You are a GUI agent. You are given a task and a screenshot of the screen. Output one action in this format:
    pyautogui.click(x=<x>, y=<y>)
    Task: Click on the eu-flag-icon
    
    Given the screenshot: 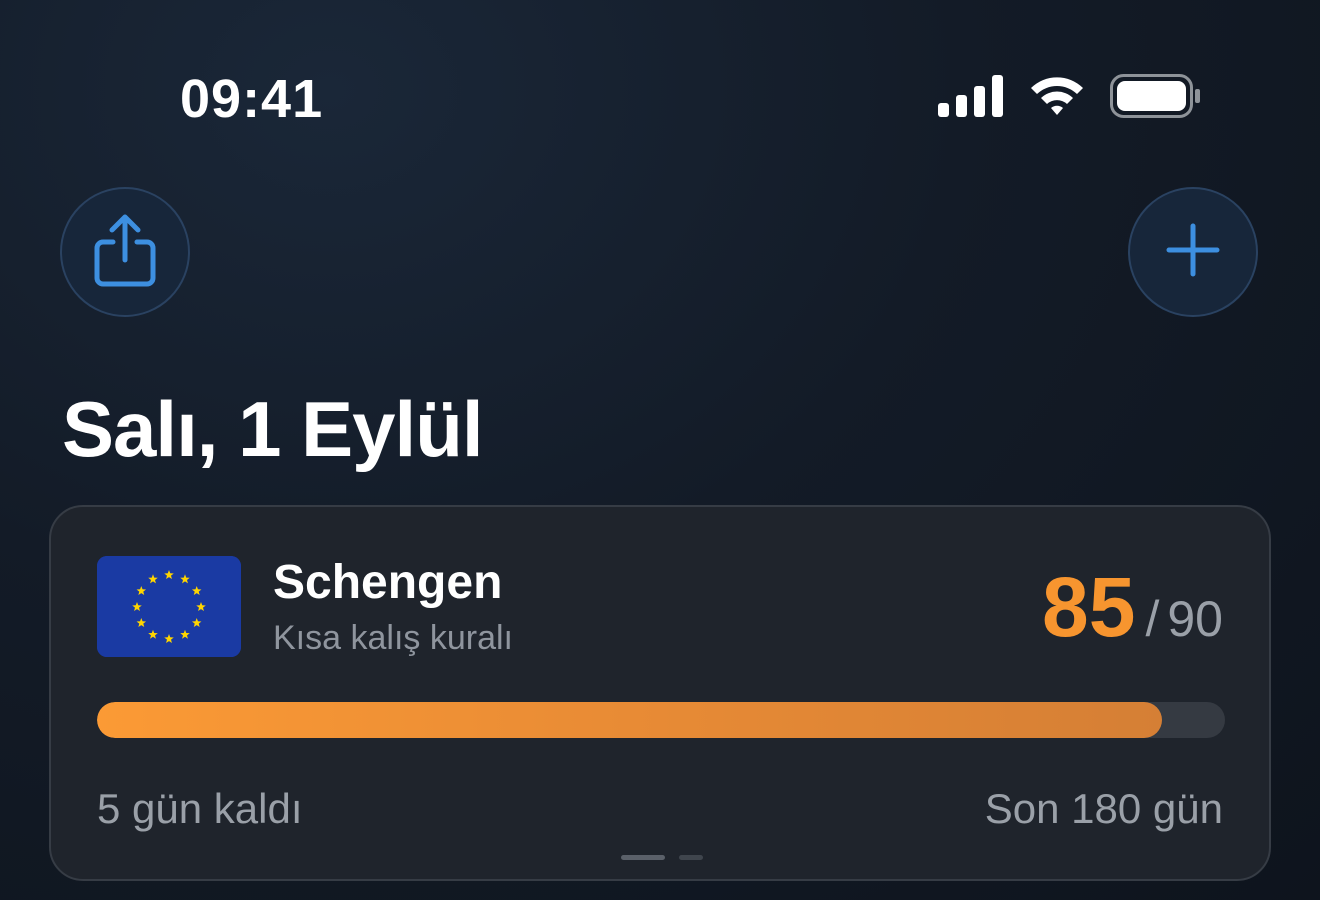 What is the action you would take?
    pyautogui.click(x=169, y=606)
    